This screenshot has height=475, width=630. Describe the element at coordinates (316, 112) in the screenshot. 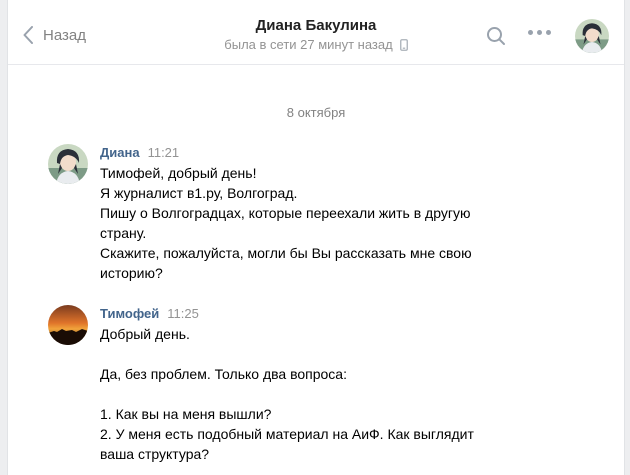

I see `date-separator: 8 октября` at that location.